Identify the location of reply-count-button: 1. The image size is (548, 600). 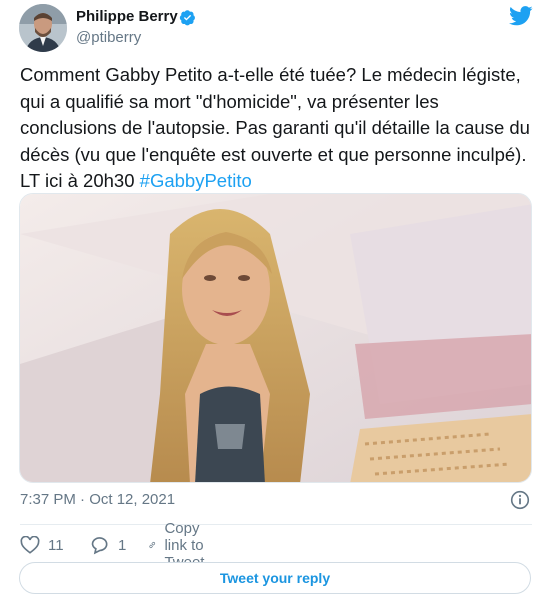
(108, 545).